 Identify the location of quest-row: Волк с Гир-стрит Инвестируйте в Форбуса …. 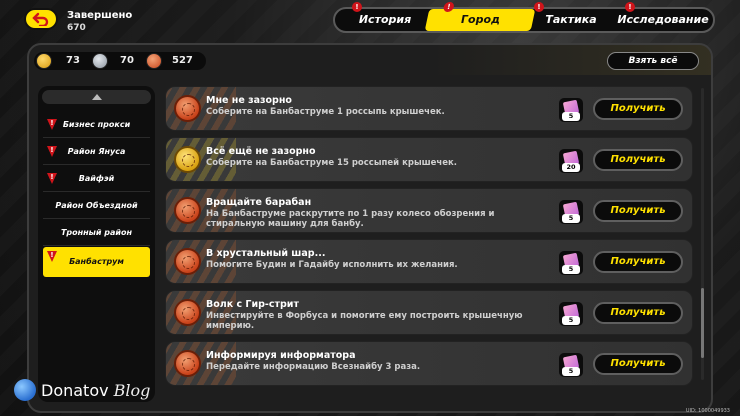
(429, 312).